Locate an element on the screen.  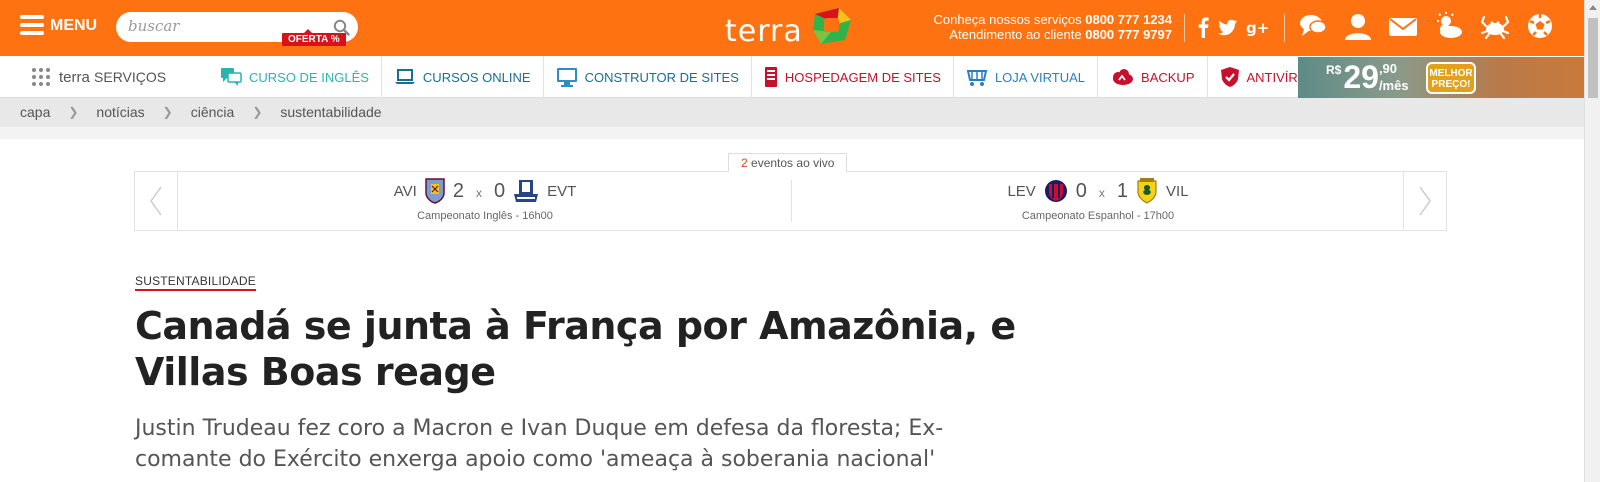
user-icon is located at coordinates (1358, 26).